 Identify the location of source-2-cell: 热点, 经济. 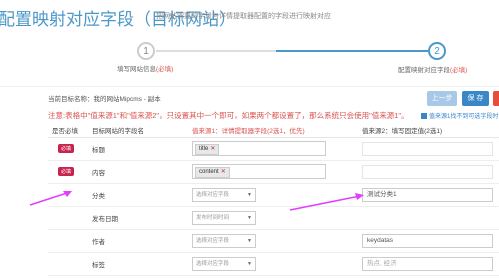
(428, 264).